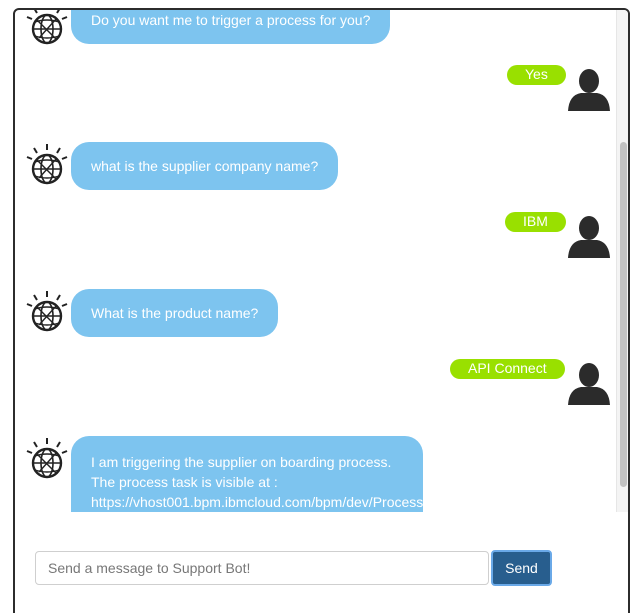 The height and width of the screenshot is (613, 636). What do you see at coordinates (535, 222) in the screenshot?
I see `user-message-pill: IBM` at bounding box center [535, 222].